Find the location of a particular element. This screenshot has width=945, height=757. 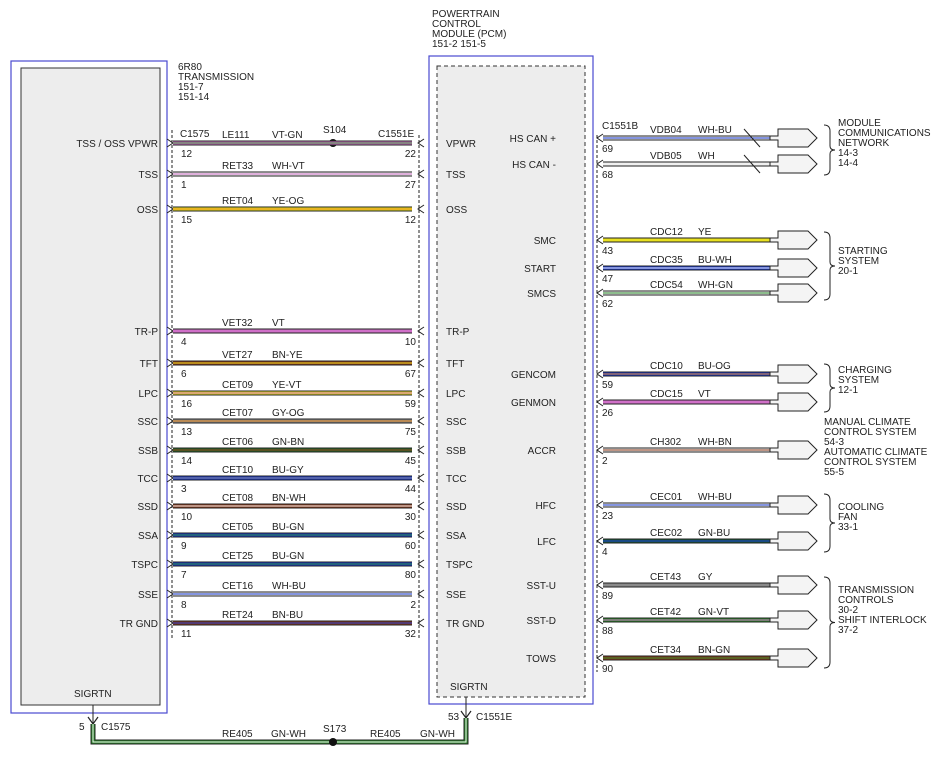

pcm-signal-label: GENCOM is located at coordinates (533, 375).